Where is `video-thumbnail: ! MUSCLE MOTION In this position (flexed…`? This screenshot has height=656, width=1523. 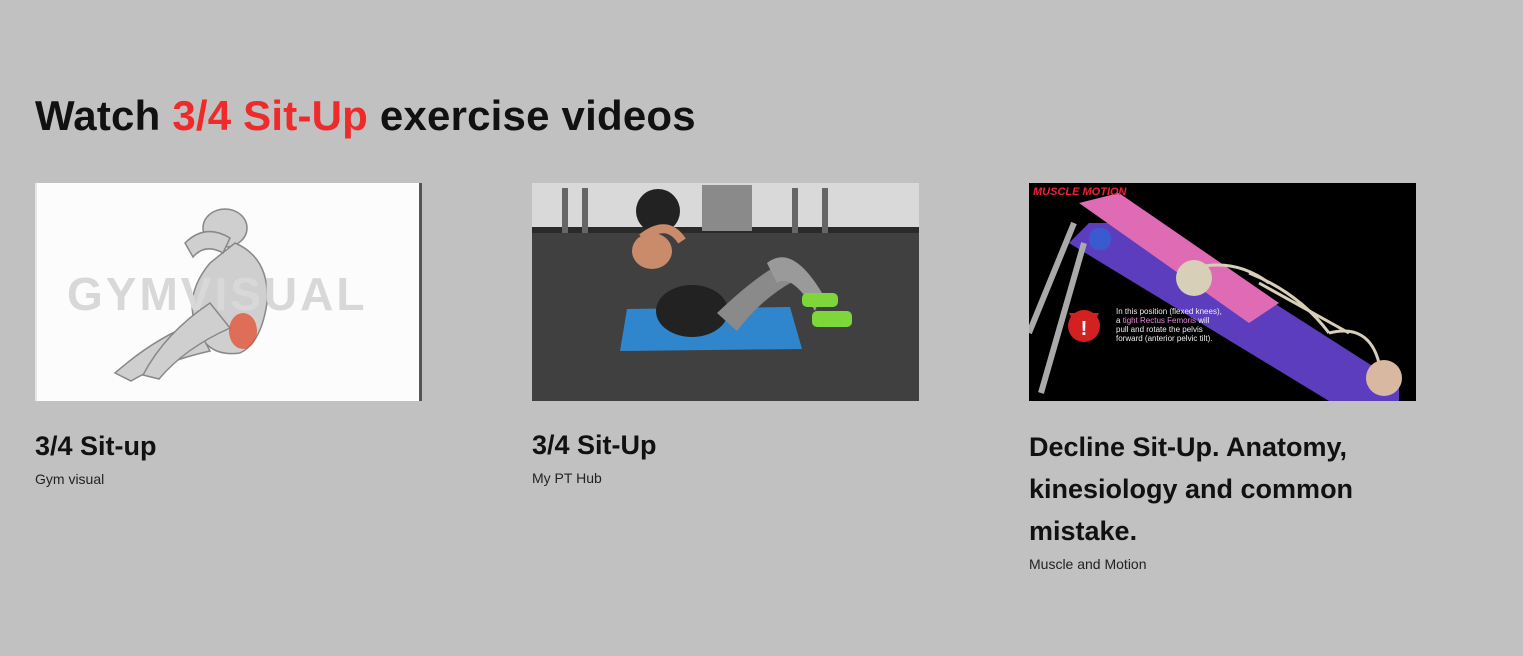 video-thumbnail: ! MUSCLE MOTION In this position (flexed… is located at coordinates (1222, 292).